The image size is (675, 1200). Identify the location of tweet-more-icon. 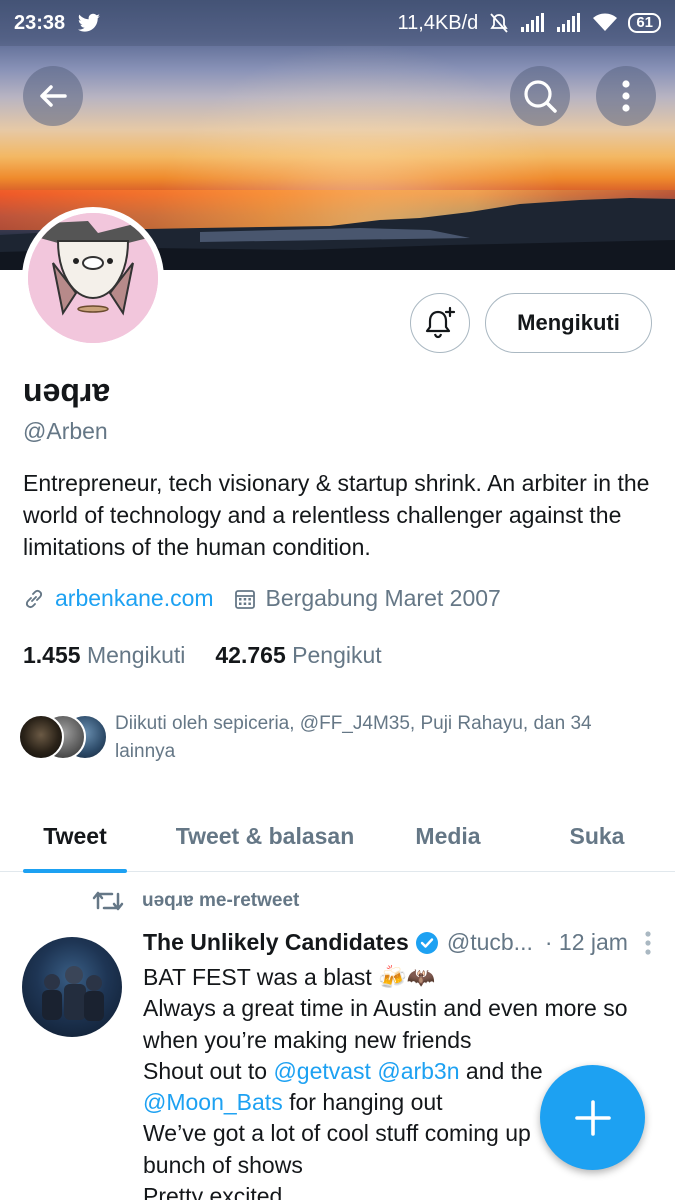
(648, 943).